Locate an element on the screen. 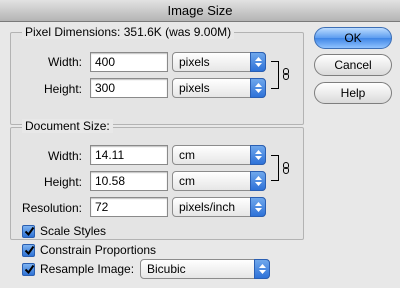 The width and height of the screenshot is (400, 288). scale-styles-label: Scale Styles is located at coordinates (73, 231).